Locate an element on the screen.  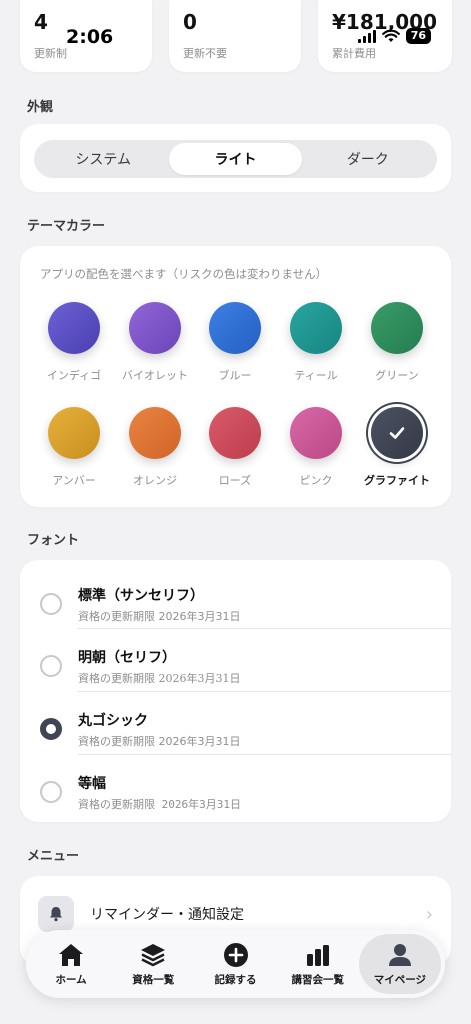
swatch-green: グリーン is located at coordinates (397, 342).